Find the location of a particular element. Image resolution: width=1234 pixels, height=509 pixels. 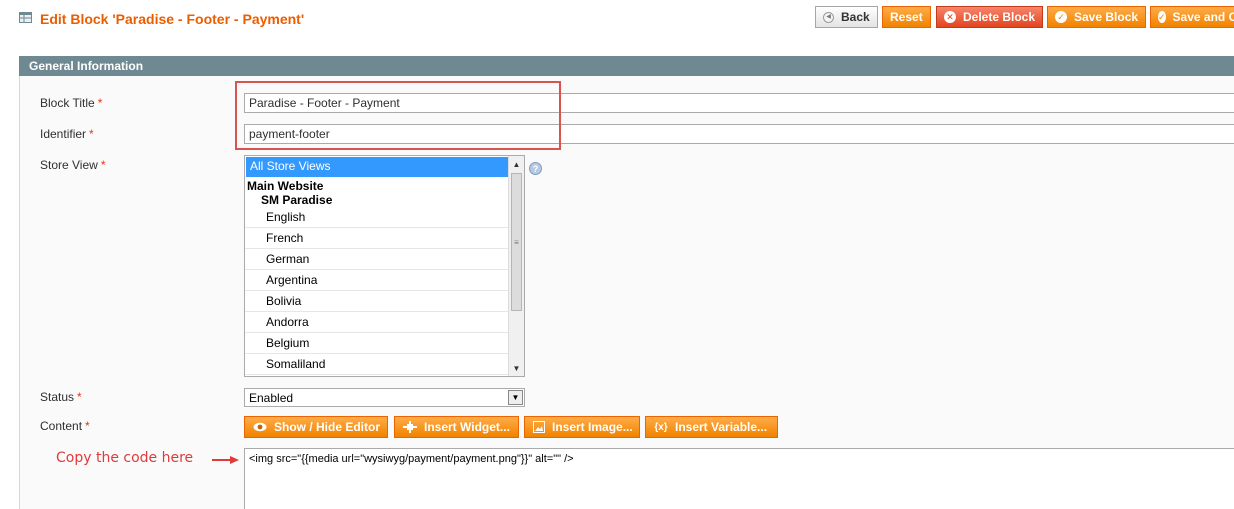

store-view-label: Store View * is located at coordinates (73, 165).